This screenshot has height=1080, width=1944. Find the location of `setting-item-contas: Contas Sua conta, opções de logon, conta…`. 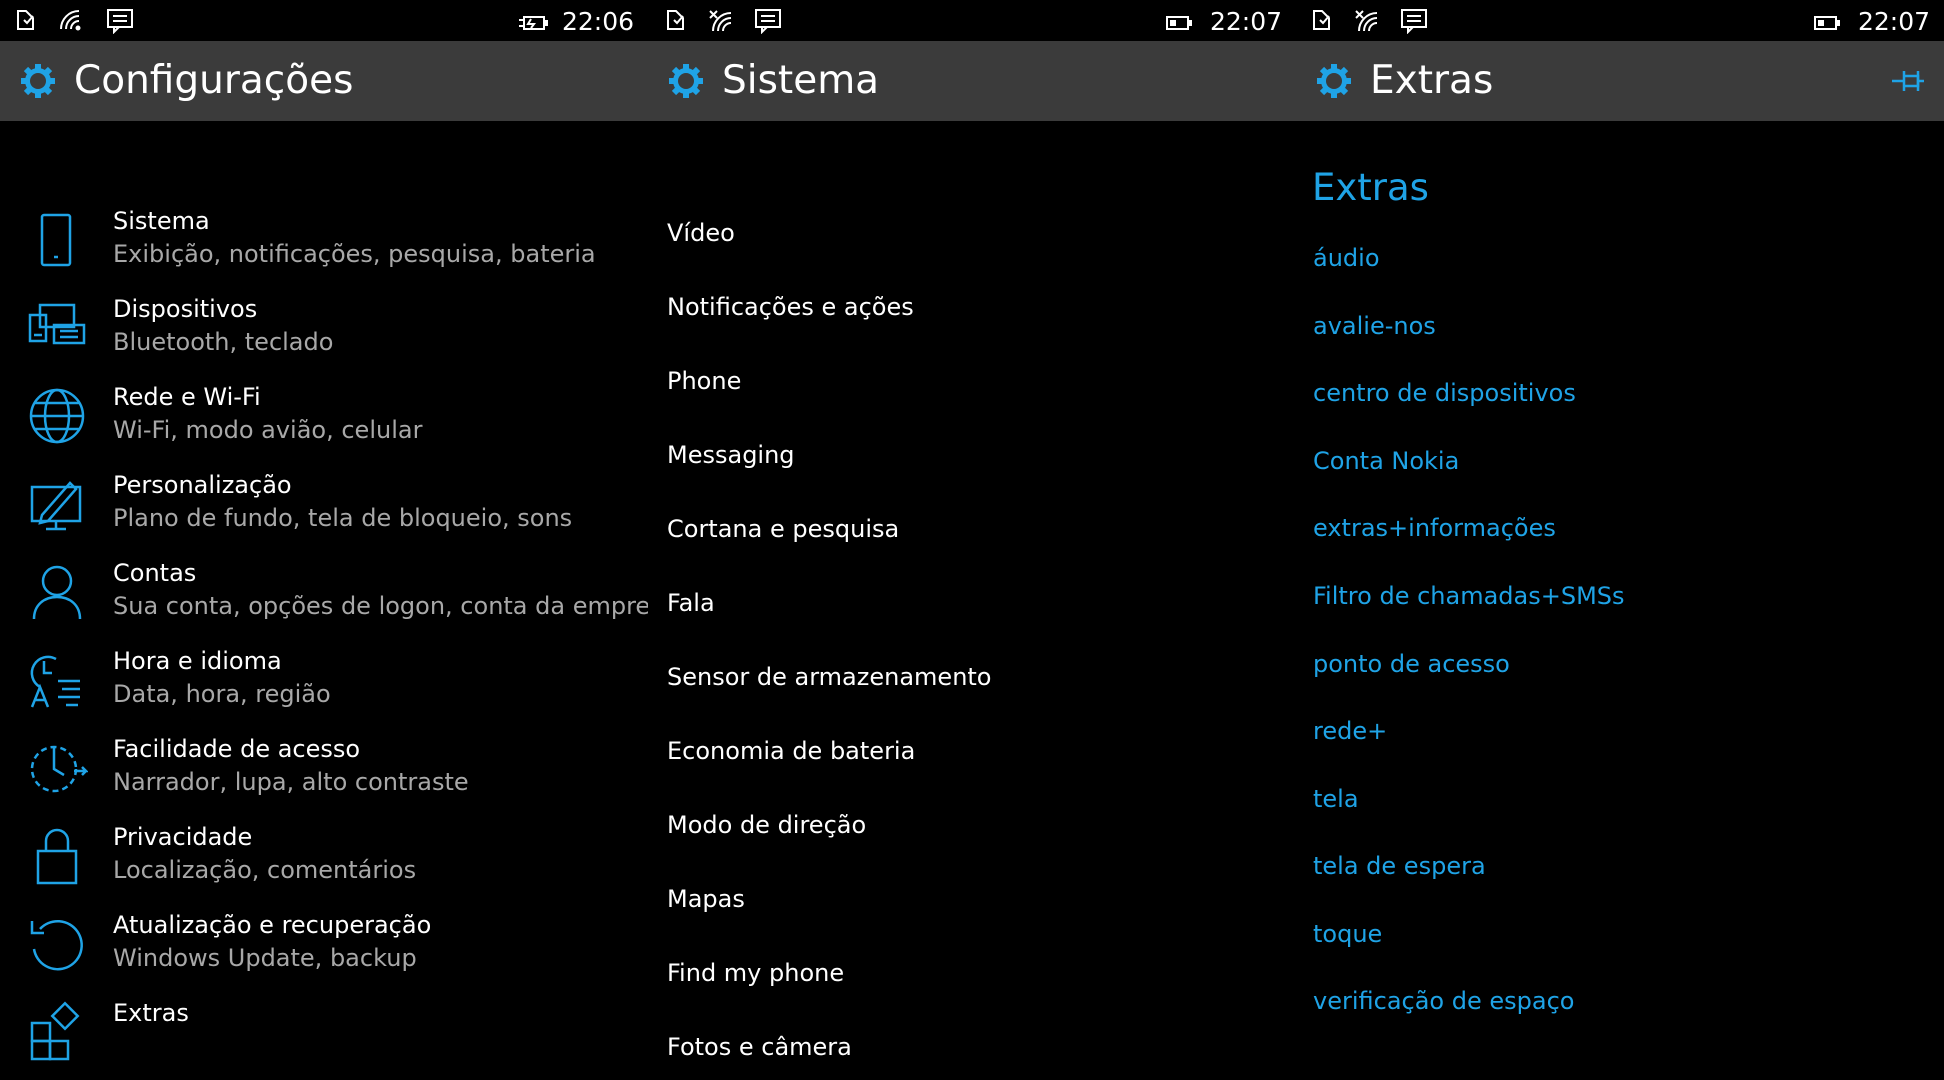

setting-item-contas: Contas Sua conta, opções de logon, conta… is located at coordinates (324, 603).